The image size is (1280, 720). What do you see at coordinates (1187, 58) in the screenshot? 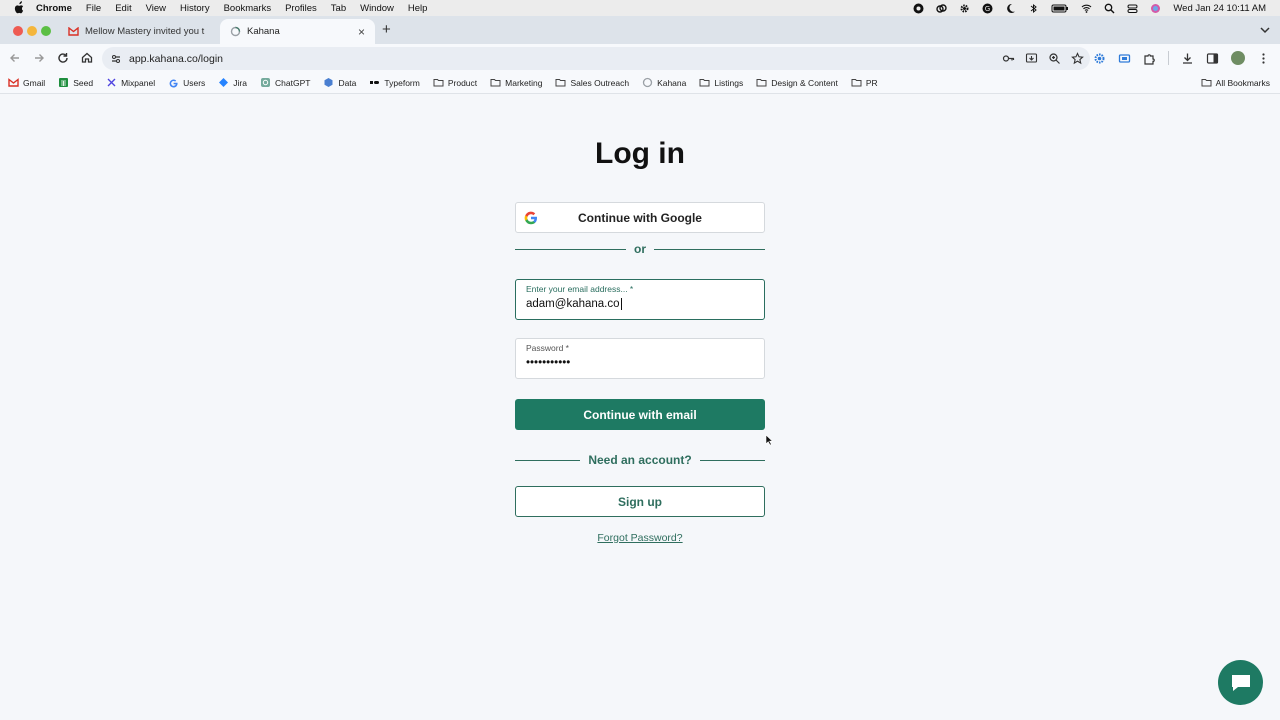
I see `download-icon` at bounding box center [1187, 58].